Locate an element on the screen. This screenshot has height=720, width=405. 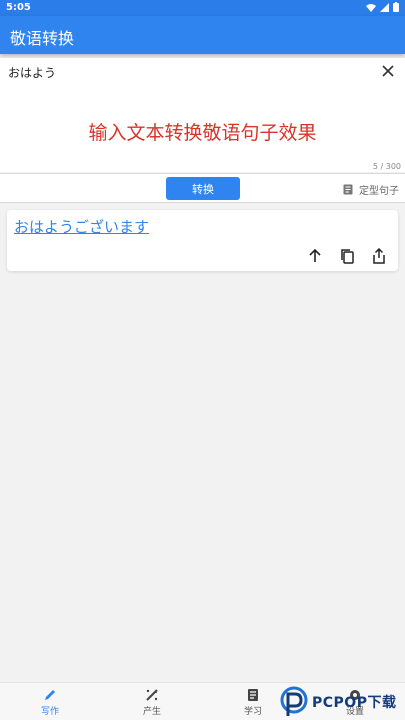
result-text: おはようございます is located at coordinates (81, 226).